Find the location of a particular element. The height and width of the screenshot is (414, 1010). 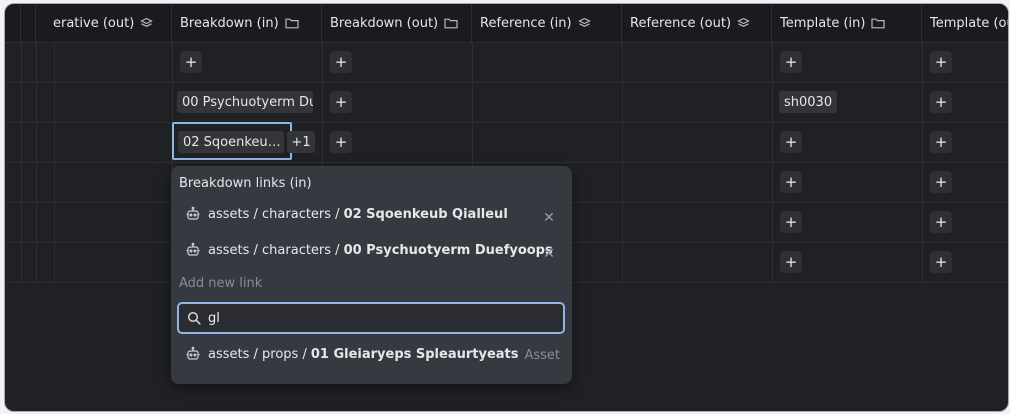

header-reference-in: Reference (in) is located at coordinates (547, 23).